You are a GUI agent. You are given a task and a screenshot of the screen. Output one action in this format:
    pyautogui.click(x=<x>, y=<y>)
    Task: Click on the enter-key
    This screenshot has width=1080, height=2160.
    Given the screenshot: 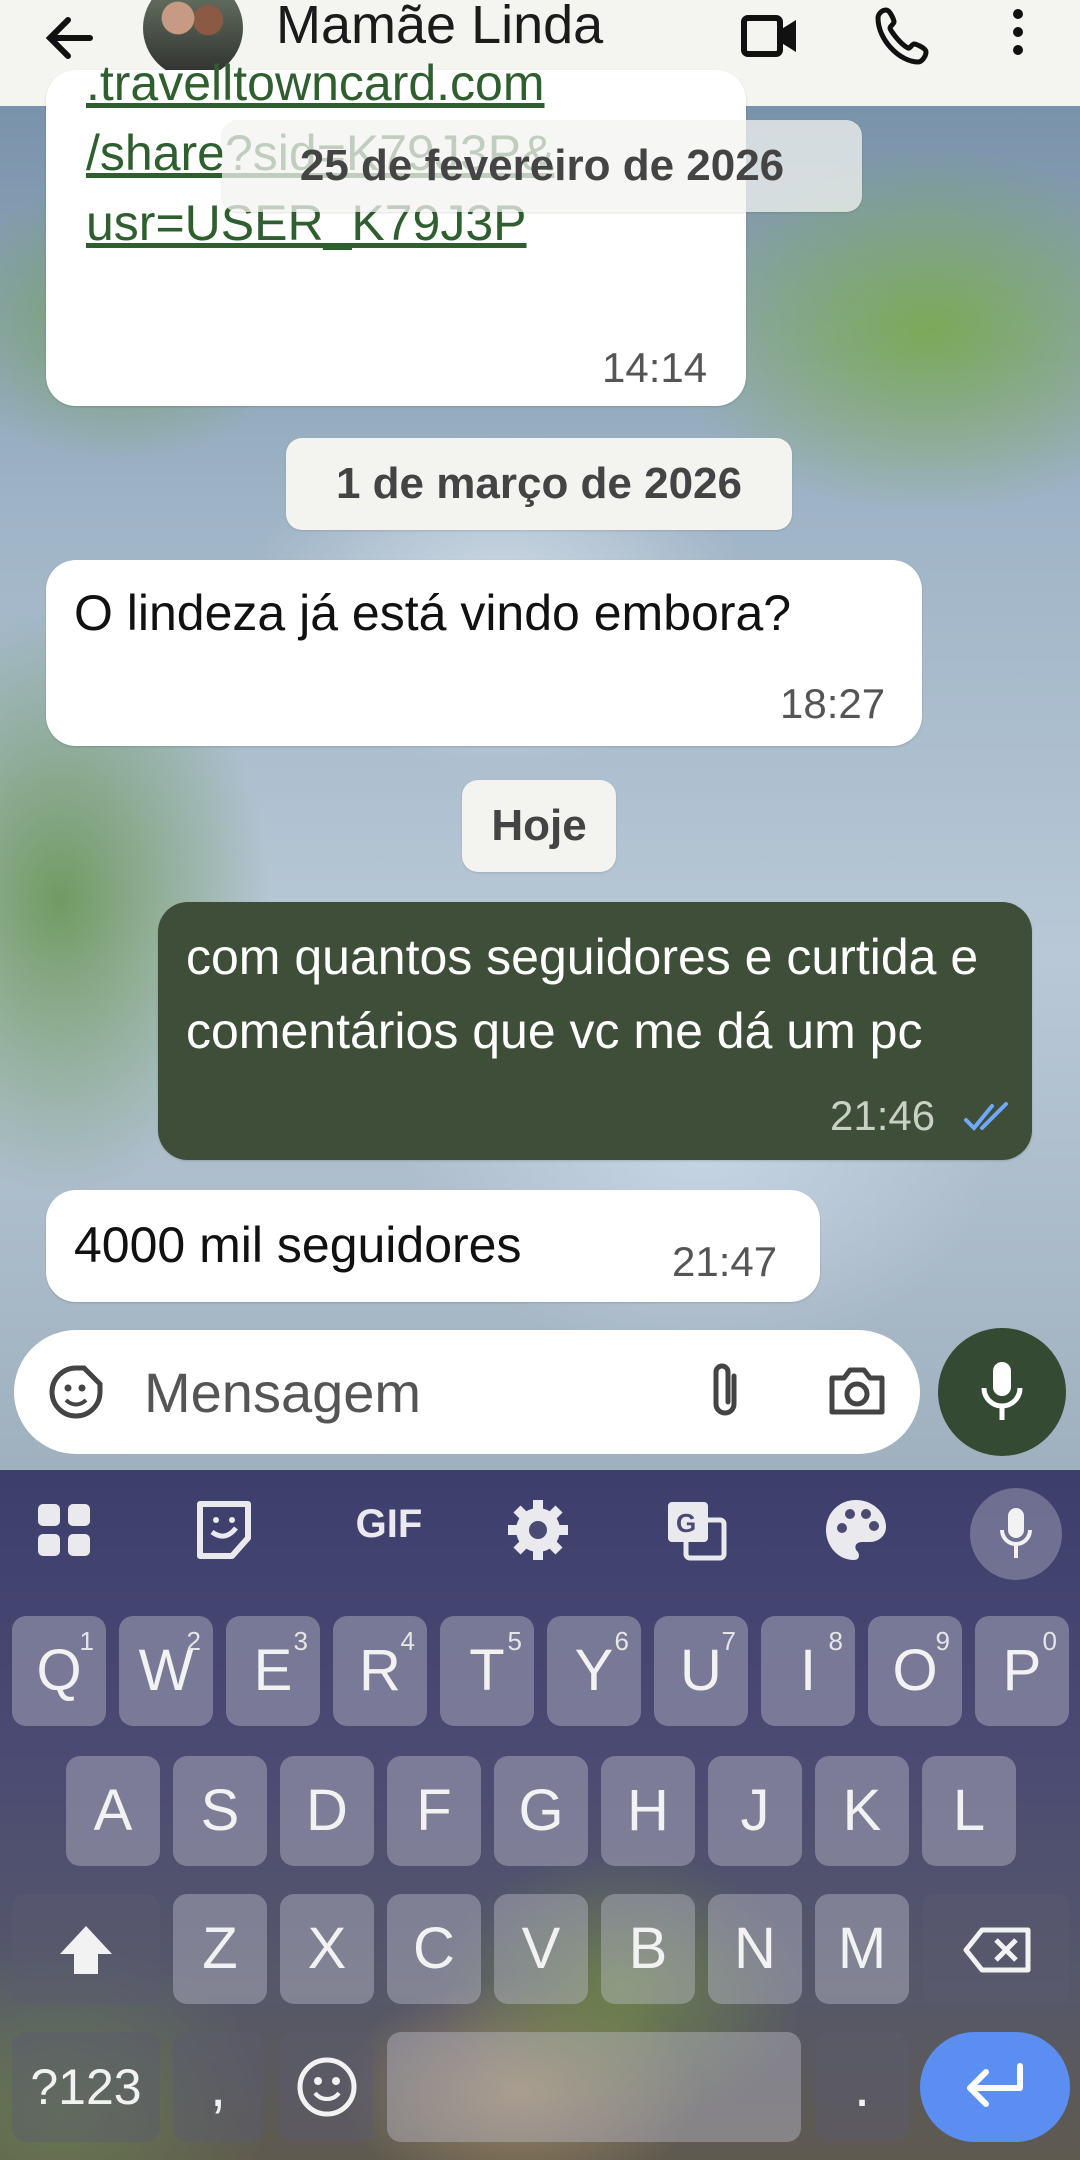 What is the action you would take?
    pyautogui.click(x=995, y=2087)
    